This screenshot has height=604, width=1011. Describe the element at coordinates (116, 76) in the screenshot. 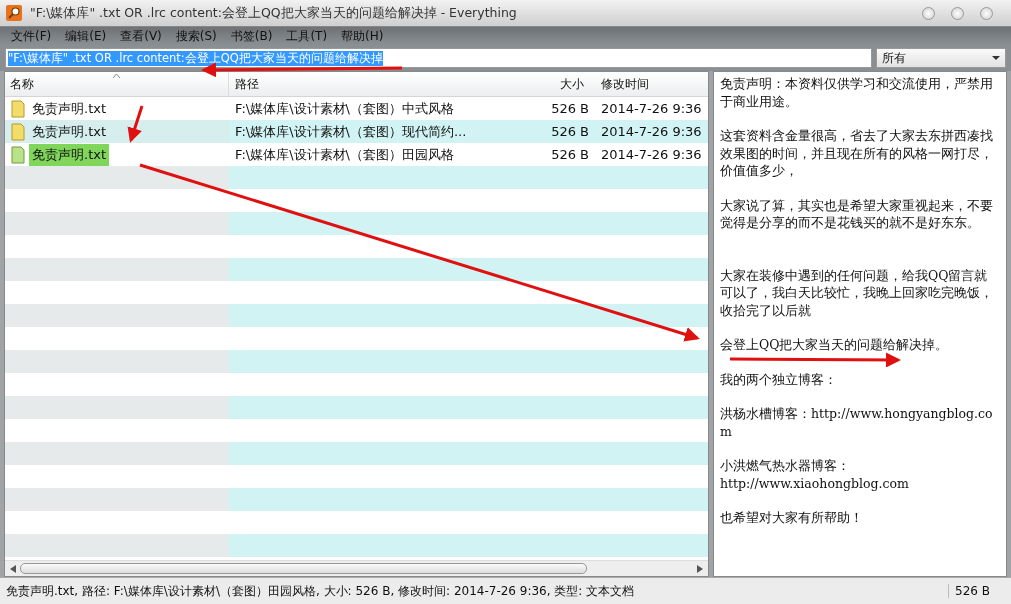

I see `sort-icon` at that location.